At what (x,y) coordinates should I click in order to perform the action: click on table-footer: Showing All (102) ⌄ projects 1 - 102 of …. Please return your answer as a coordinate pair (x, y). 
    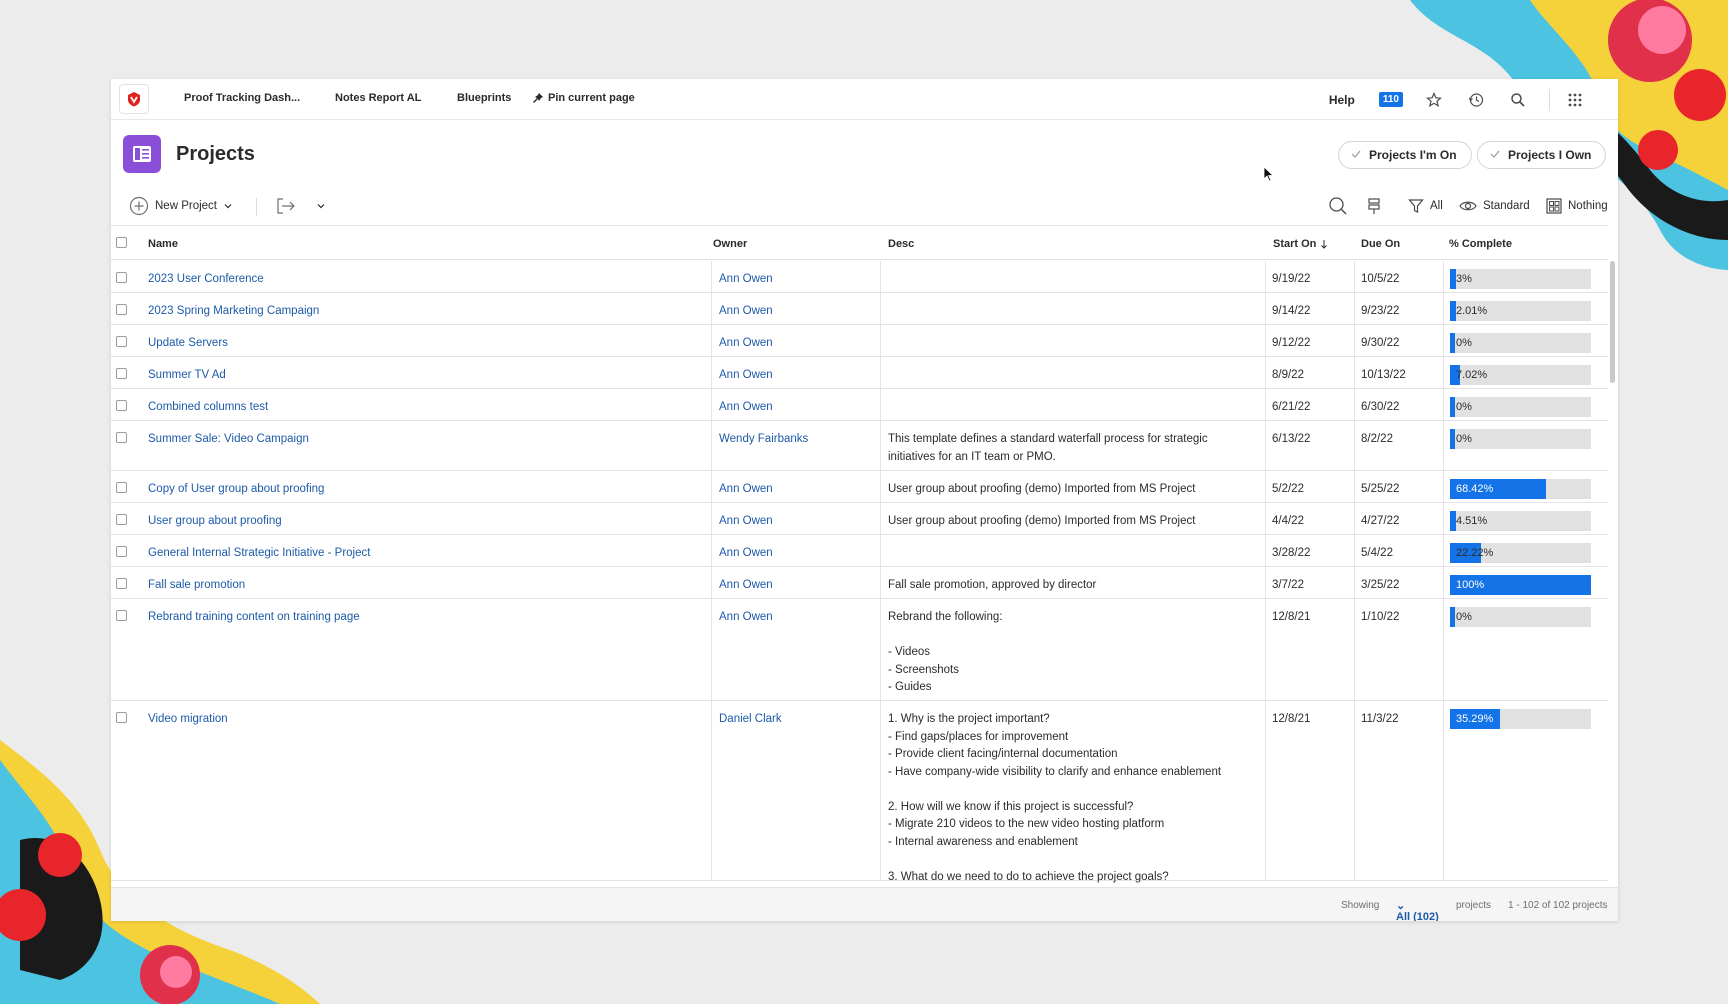
    Looking at the image, I should click on (864, 904).